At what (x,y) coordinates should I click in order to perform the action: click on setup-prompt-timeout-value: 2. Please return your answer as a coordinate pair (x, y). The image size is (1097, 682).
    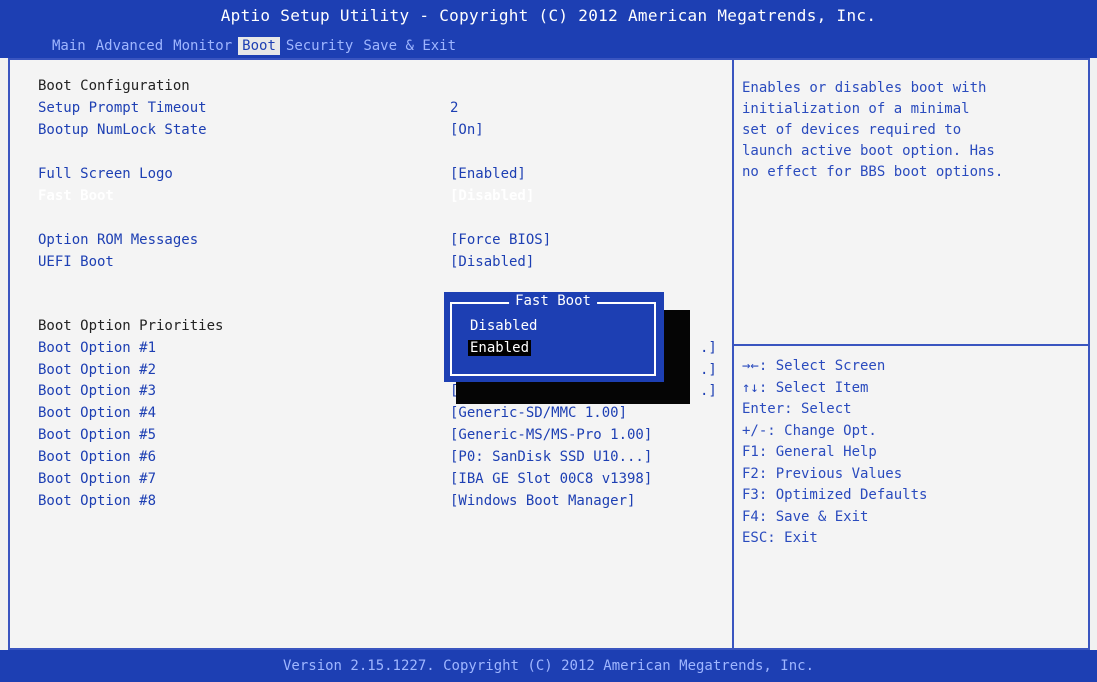
    Looking at the image, I should click on (454, 108).